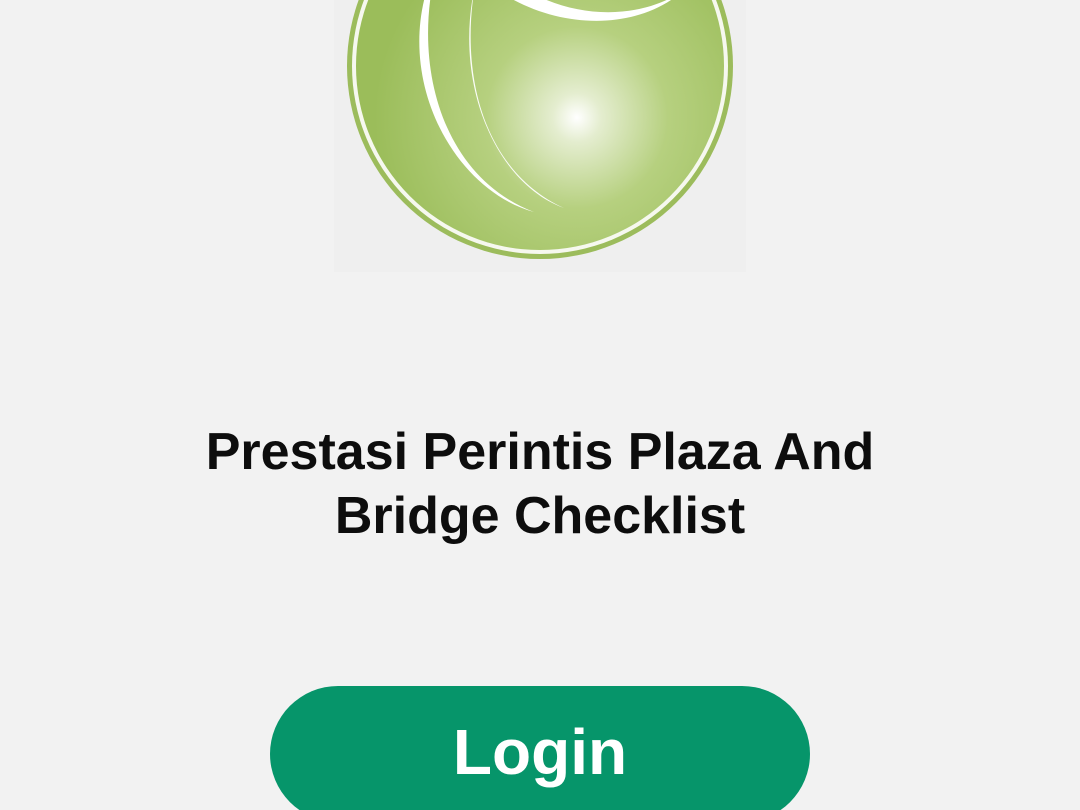 This screenshot has width=1080, height=810. I want to click on company-logo, so click(540, 136).